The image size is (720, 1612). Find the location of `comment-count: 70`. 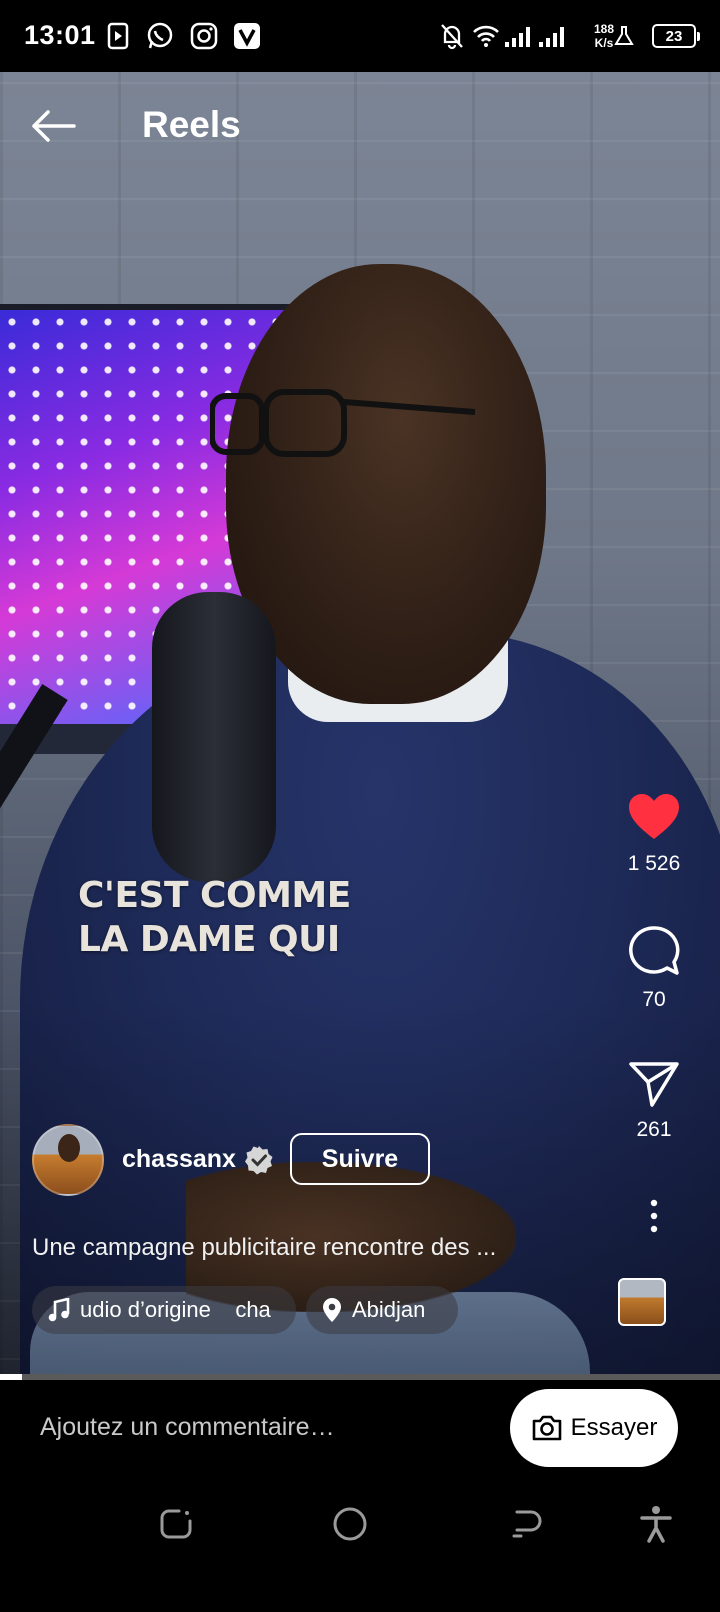

comment-count: 70 is located at coordinates (654, 999).